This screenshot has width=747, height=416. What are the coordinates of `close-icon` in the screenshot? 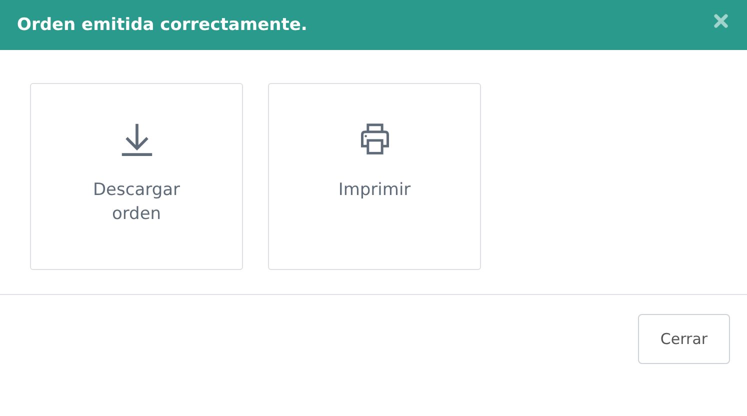 It's located at (721, 21).